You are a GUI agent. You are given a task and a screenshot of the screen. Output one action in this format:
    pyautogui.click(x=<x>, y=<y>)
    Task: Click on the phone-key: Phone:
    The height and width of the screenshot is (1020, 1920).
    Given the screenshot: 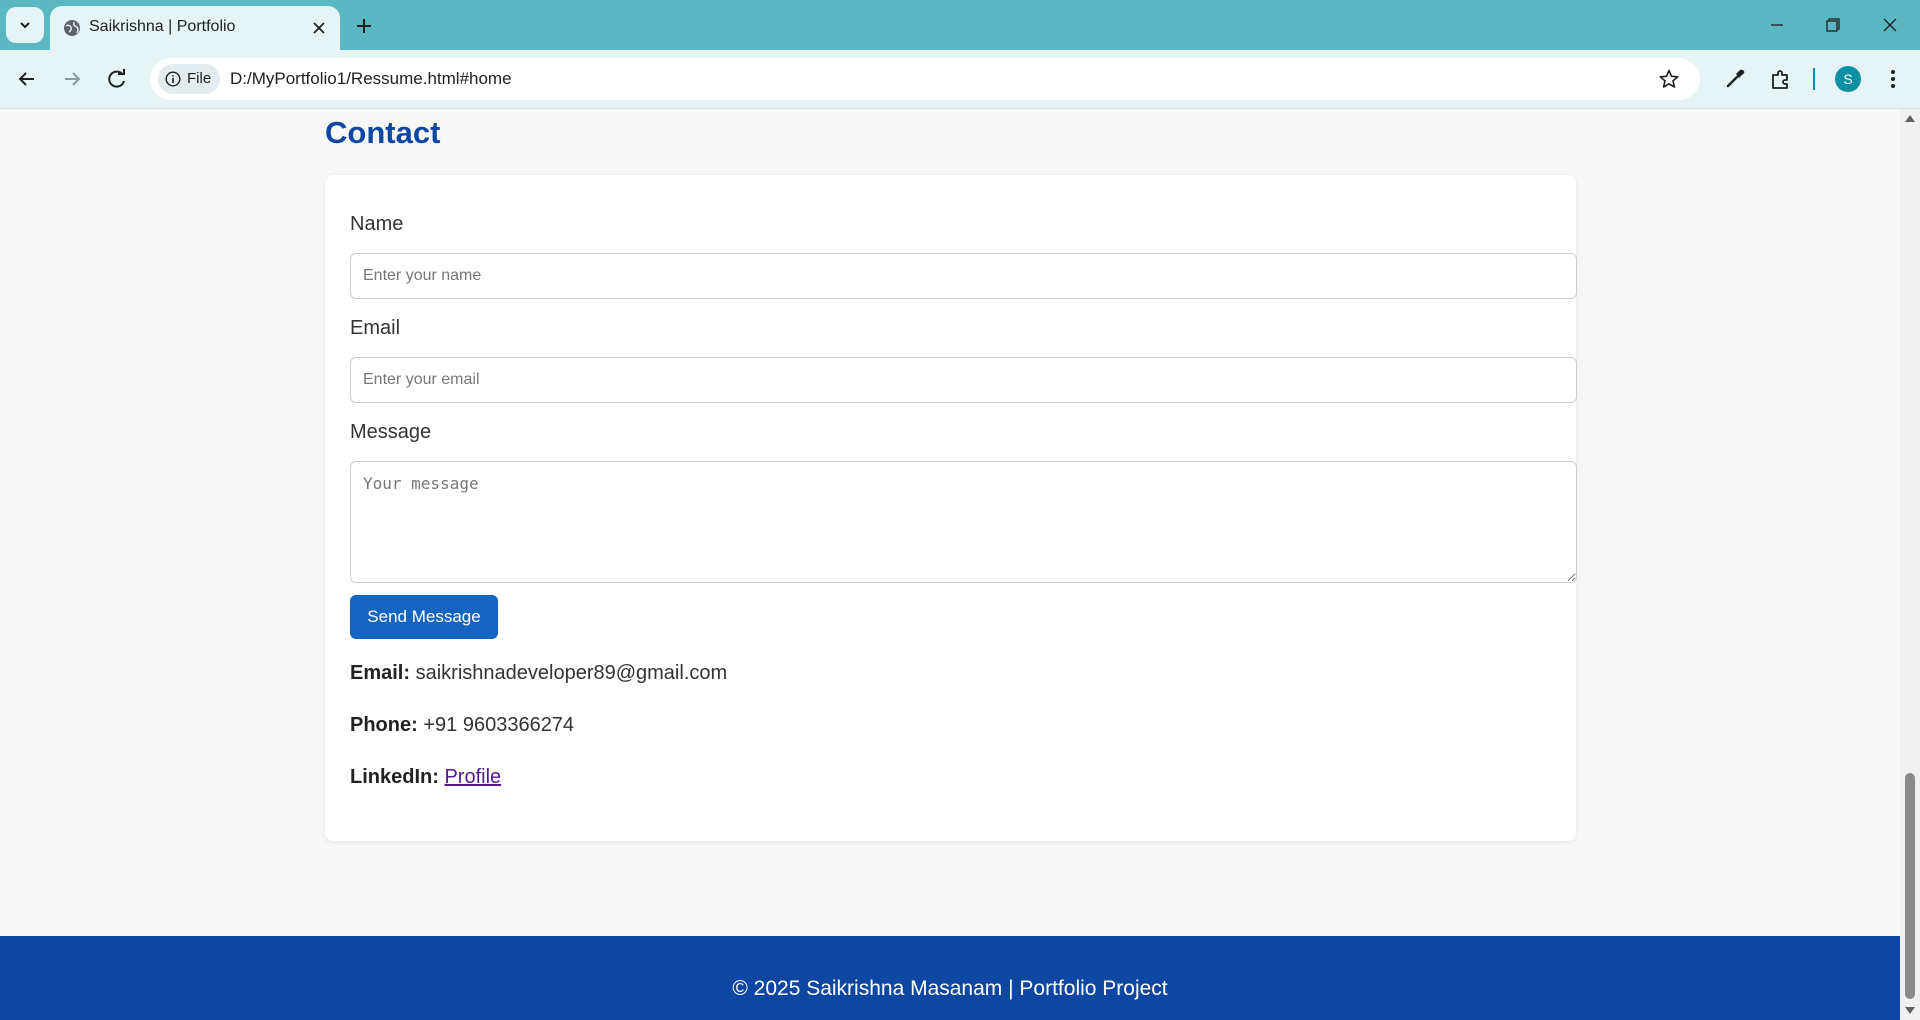 What is the action you would take?
    pyautogui.click(x=384, y=725)
    